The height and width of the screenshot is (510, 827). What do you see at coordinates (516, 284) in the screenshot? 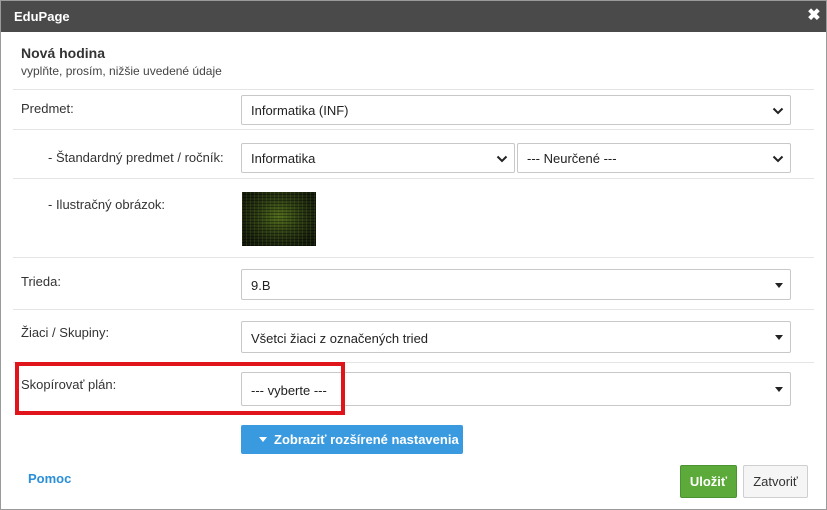
I see `class-select: 9.B` at bounding box center [516, 284].